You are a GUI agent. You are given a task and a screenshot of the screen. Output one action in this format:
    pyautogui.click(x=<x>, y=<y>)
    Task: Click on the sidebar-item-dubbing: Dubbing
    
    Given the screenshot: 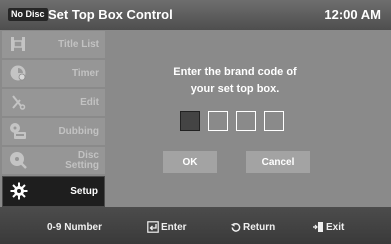 What is the action you would take?
    pyautogui.click(x=53, y=131)
    